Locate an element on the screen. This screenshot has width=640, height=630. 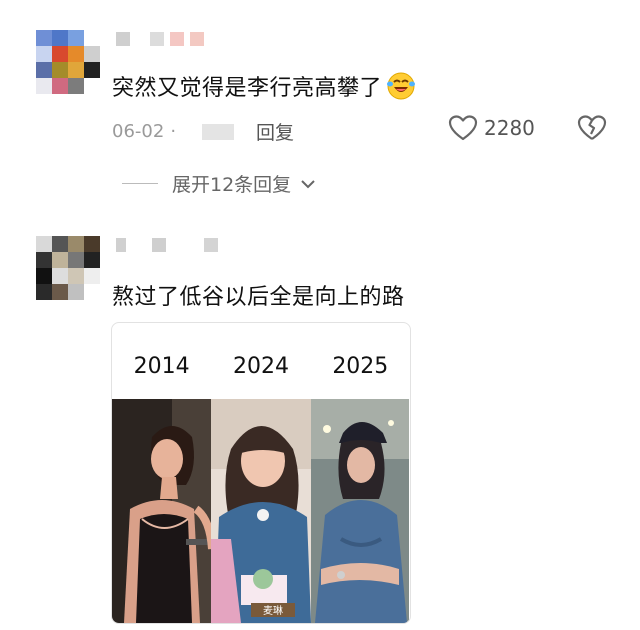
year-labels: 2014 2024 2025 is located at coordinates (261, 361).